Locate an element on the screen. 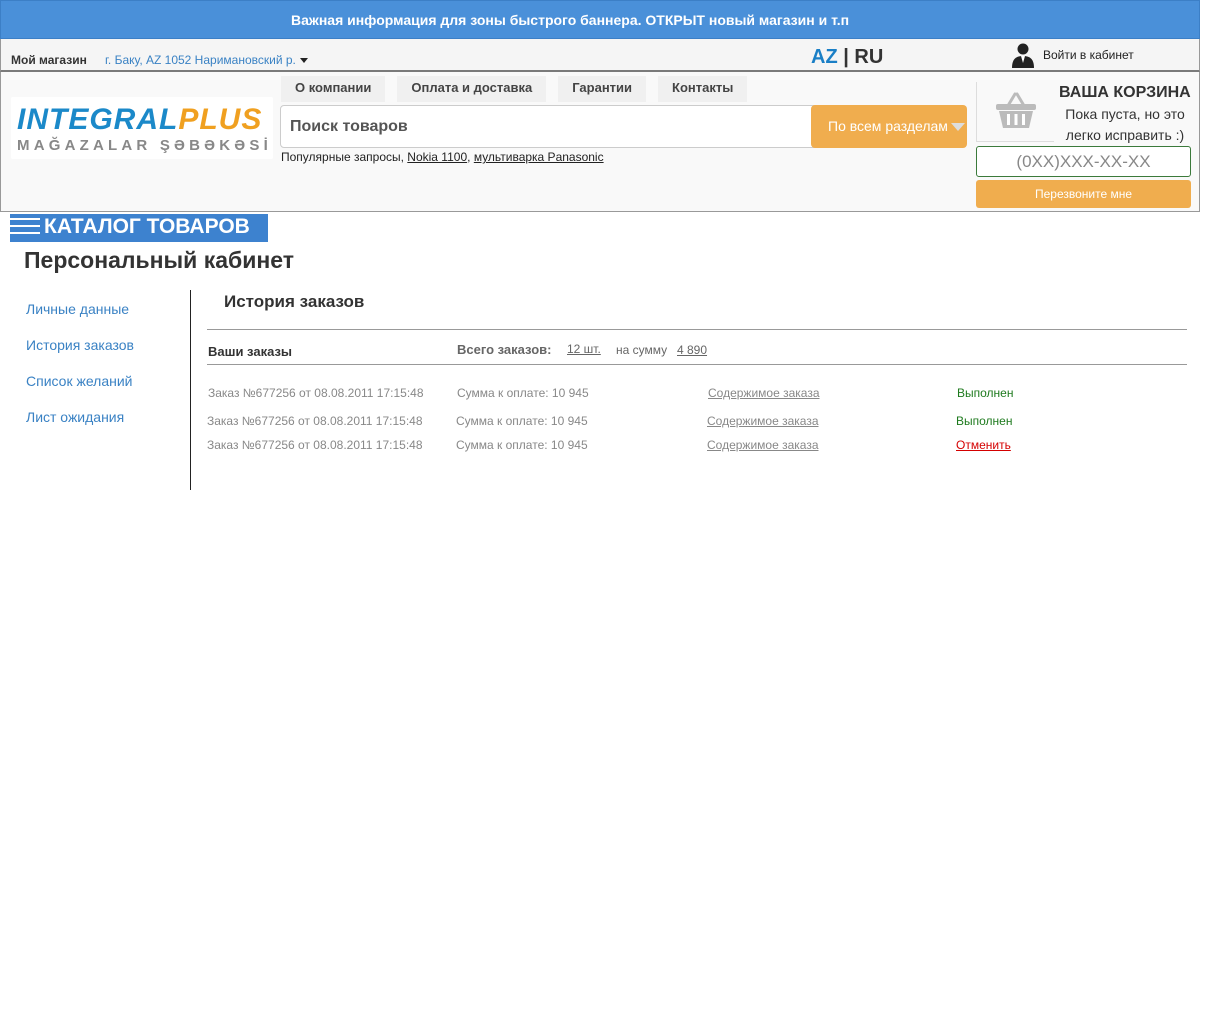 Image resolution: width=1209 pixels, height=1025 pixels. site-logo: INTEGRALPLUS MAĞAZALAR ŞƏBƏKƏSİ is located at coordinates (142, 128).